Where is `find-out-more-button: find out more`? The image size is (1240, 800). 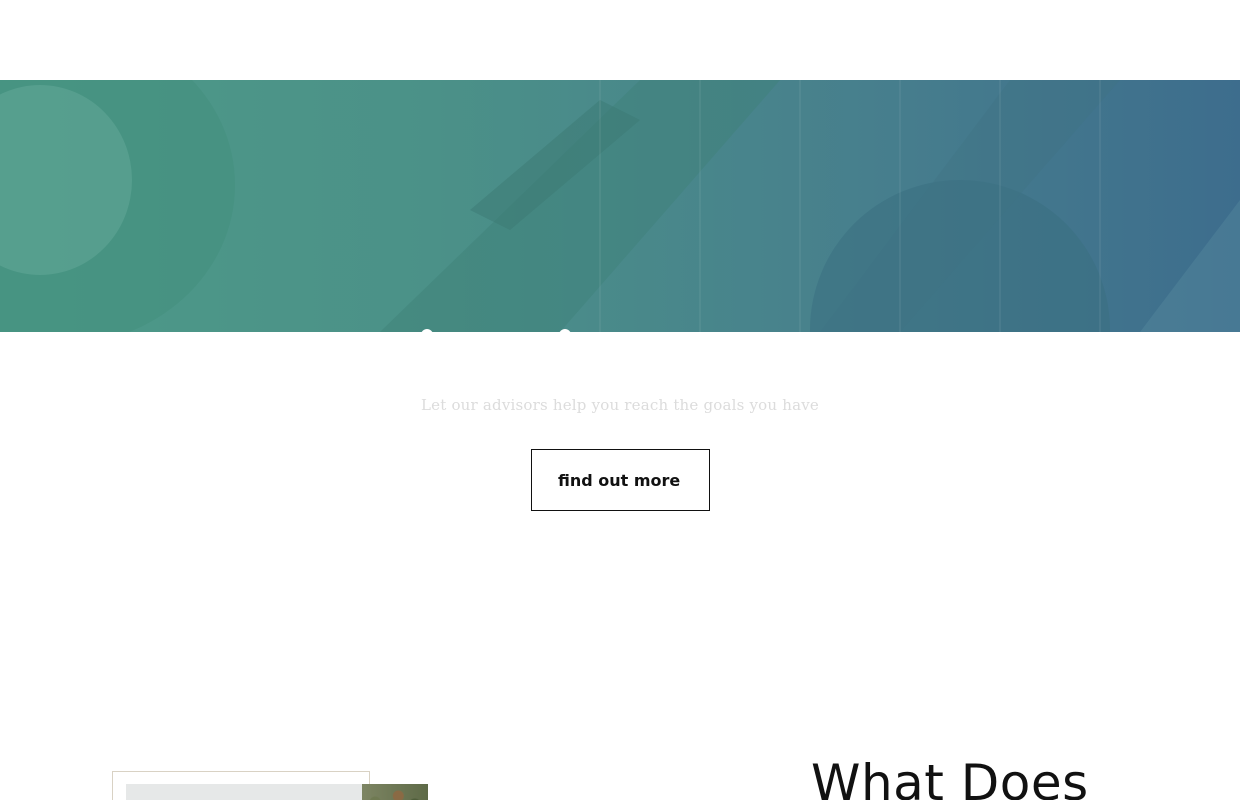 find-out-more-button: find out more is located at coordinates (620, 480).